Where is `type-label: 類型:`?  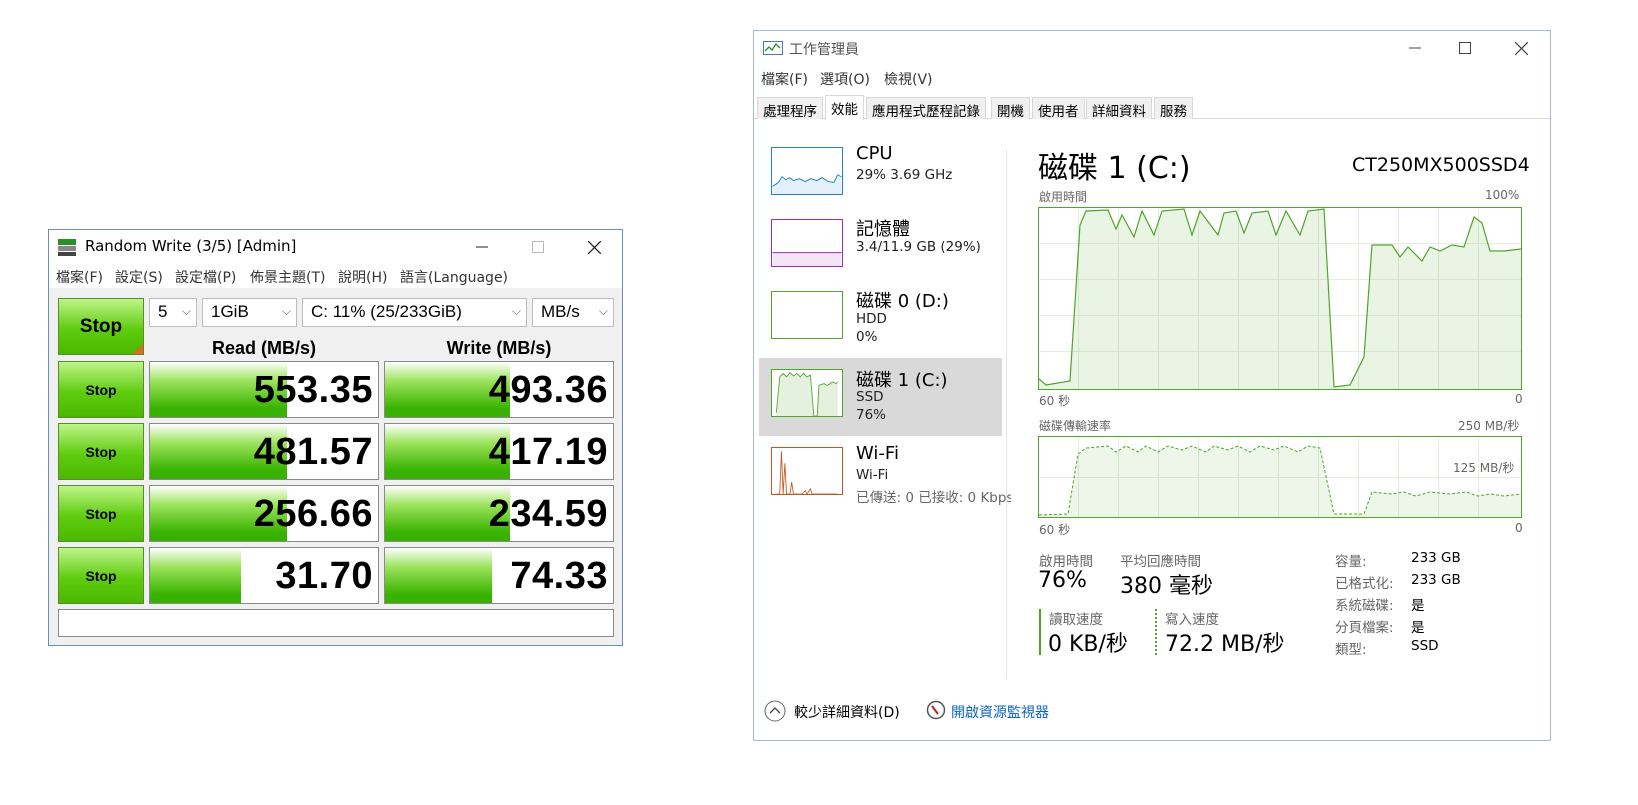 type-label: 類型: is located at coordinates (1351, 650).